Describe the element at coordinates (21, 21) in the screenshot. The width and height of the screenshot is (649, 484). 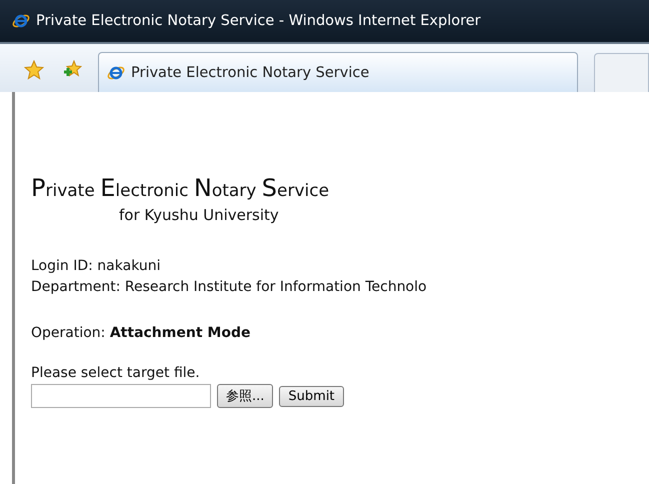
I see `browser-logo-icon` at that location.